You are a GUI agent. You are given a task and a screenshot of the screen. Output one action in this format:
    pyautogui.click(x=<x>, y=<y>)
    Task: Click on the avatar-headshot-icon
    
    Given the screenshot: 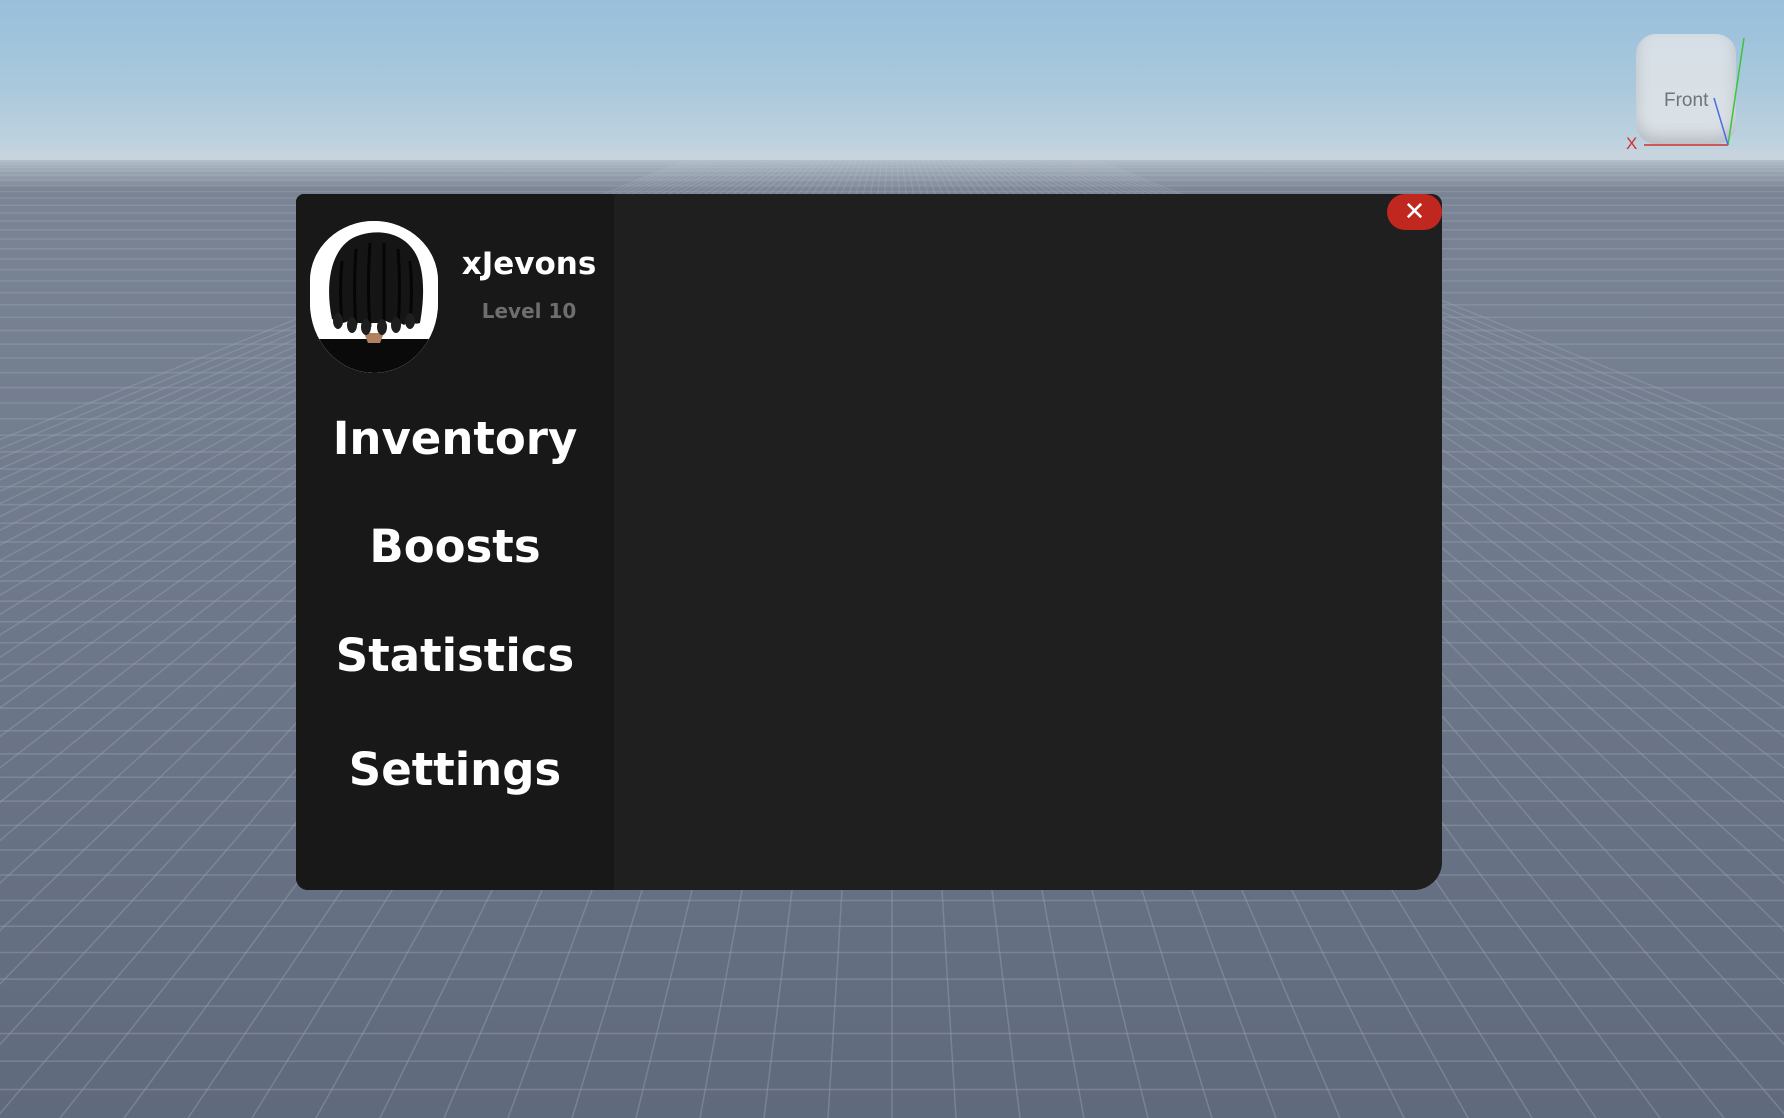 What is the action you would take?
    pyautogui.click(x=374, y=297)
    